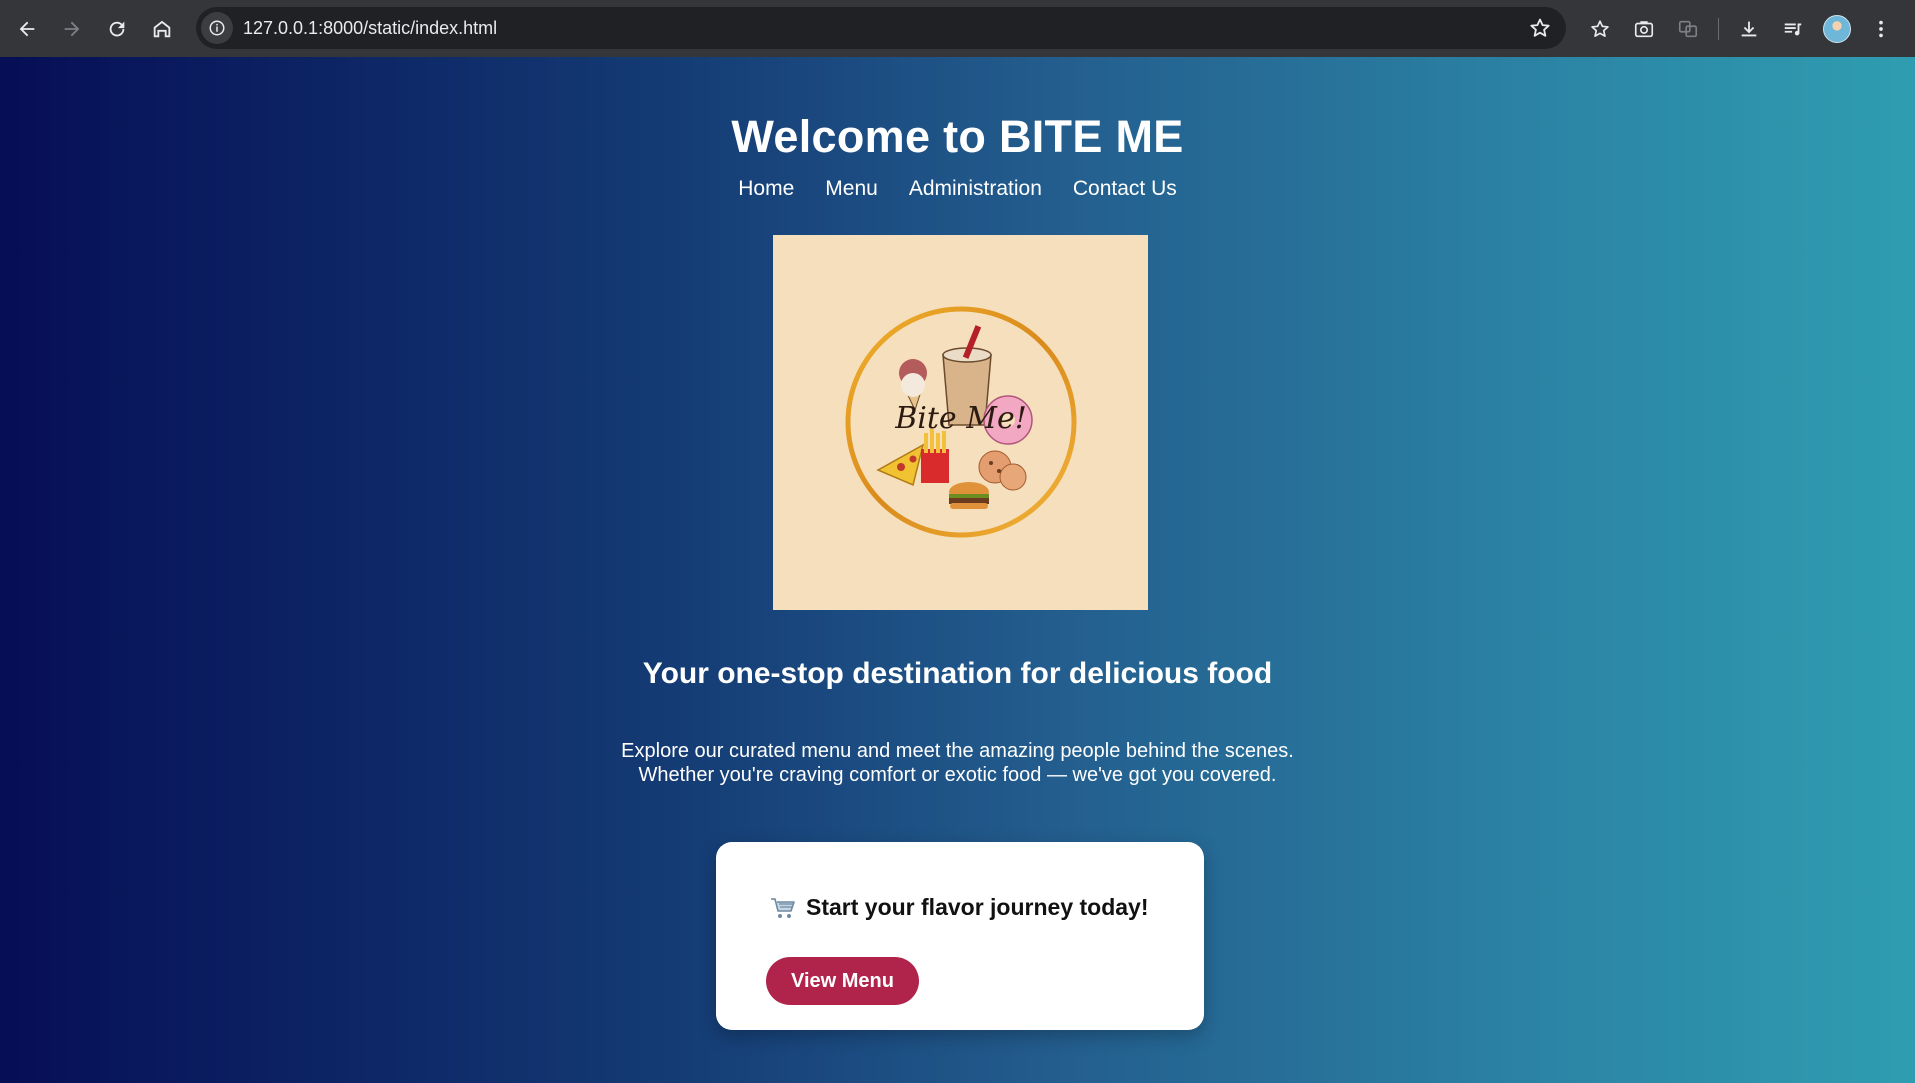 This screenshot has width=1915, height=1083. I want to click on profile-button, so click(1837, 29).